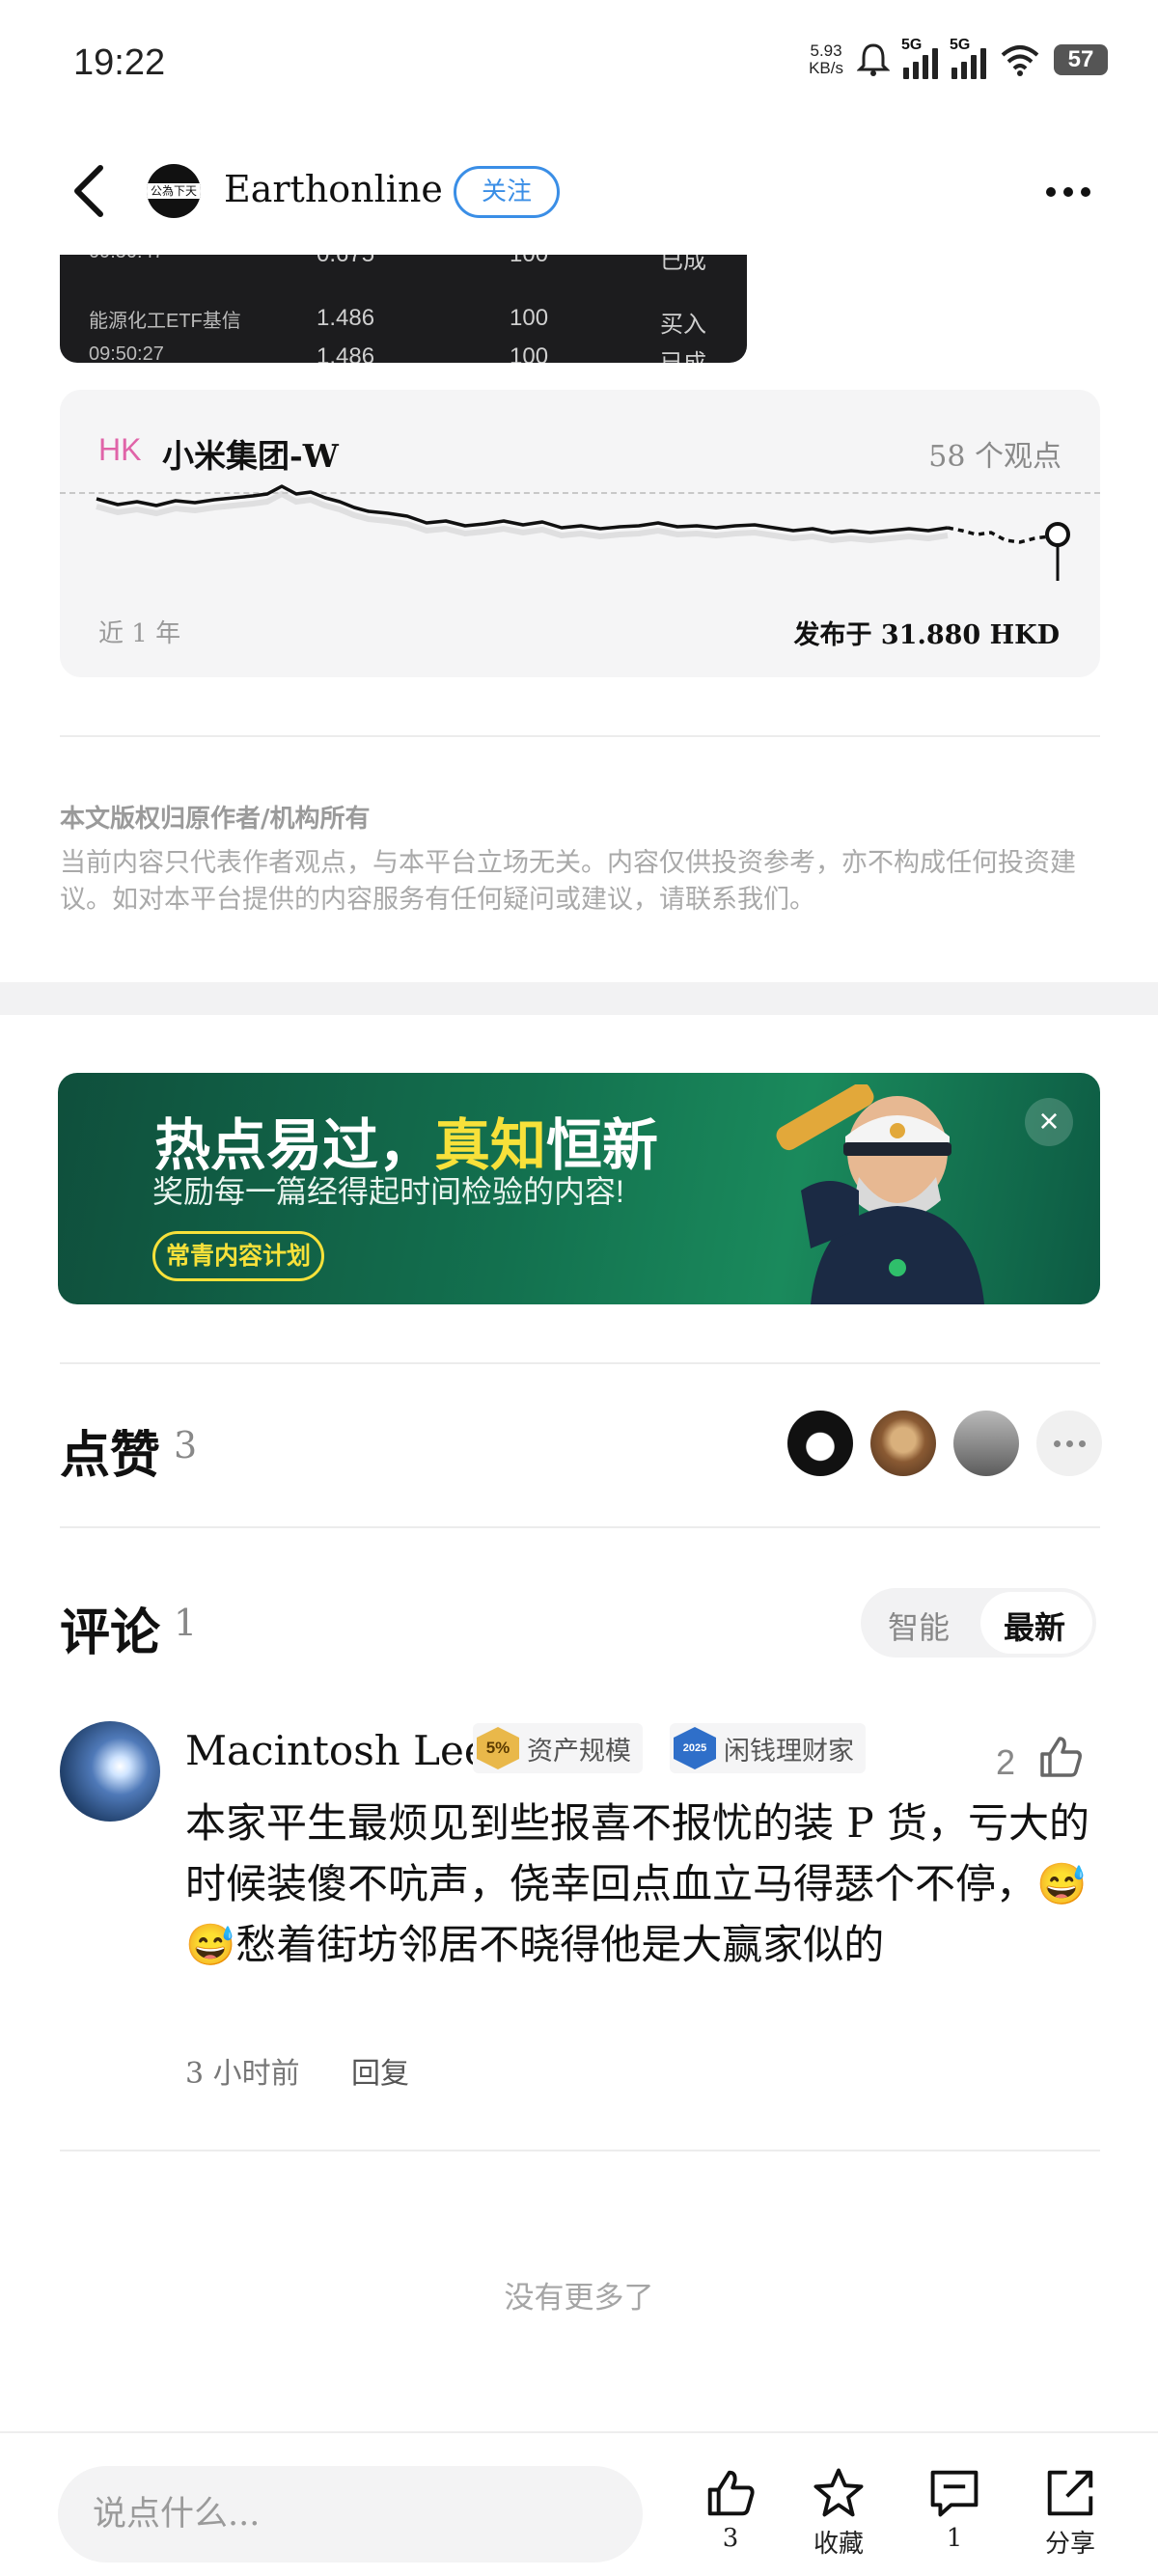 The width and height of the screenshot is (1158, 2576). I want to click on comment-time: 3 小时前, so click(242, 2074).